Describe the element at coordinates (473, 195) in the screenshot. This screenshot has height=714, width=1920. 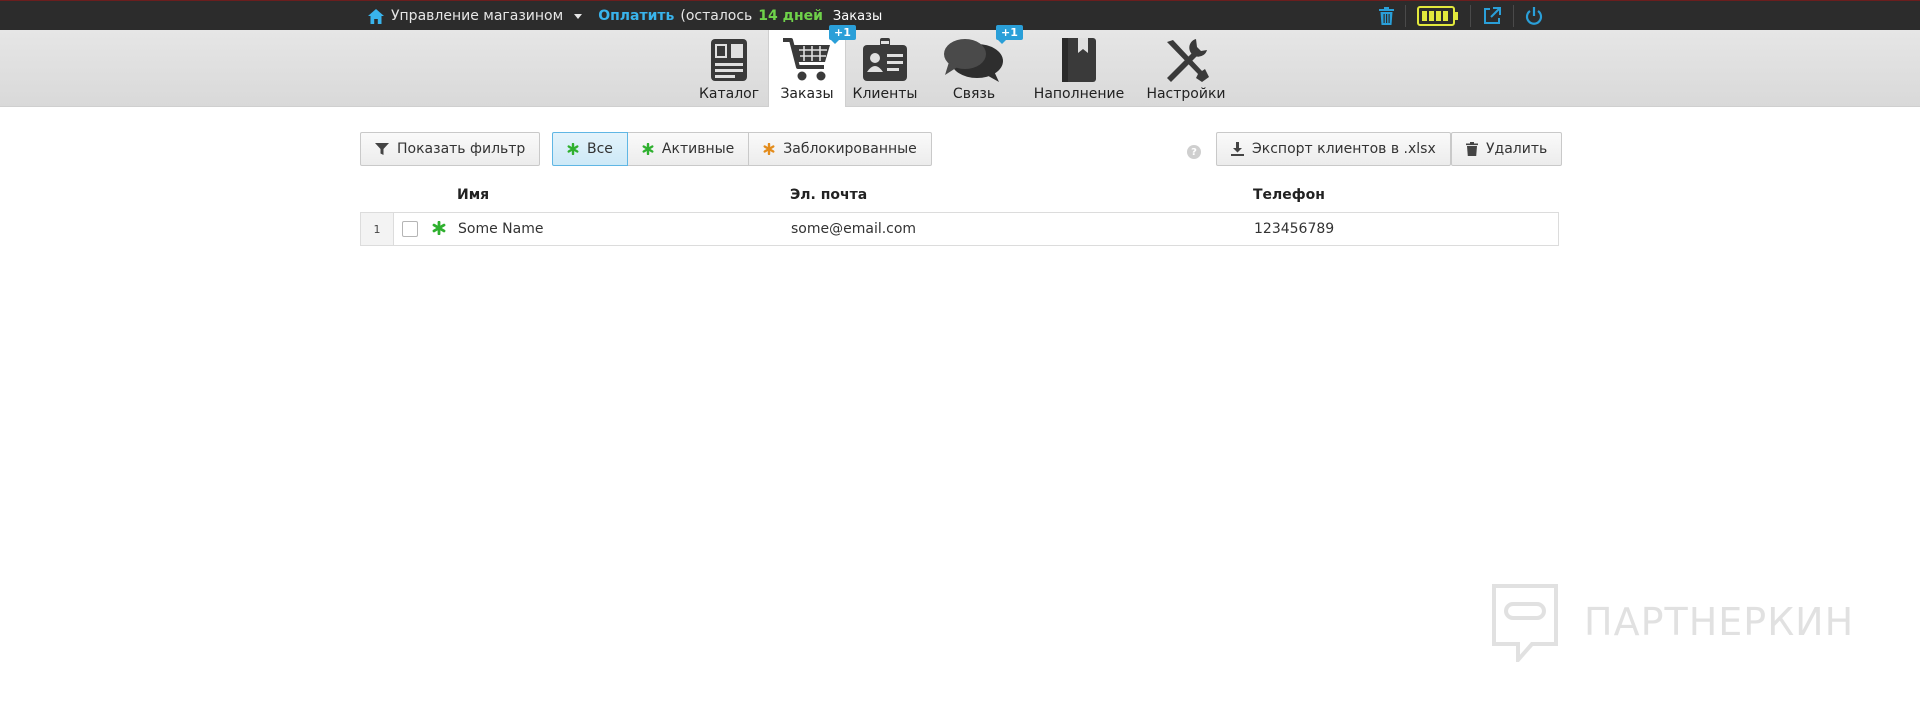
I see `column-header-name: Имя` at that location.